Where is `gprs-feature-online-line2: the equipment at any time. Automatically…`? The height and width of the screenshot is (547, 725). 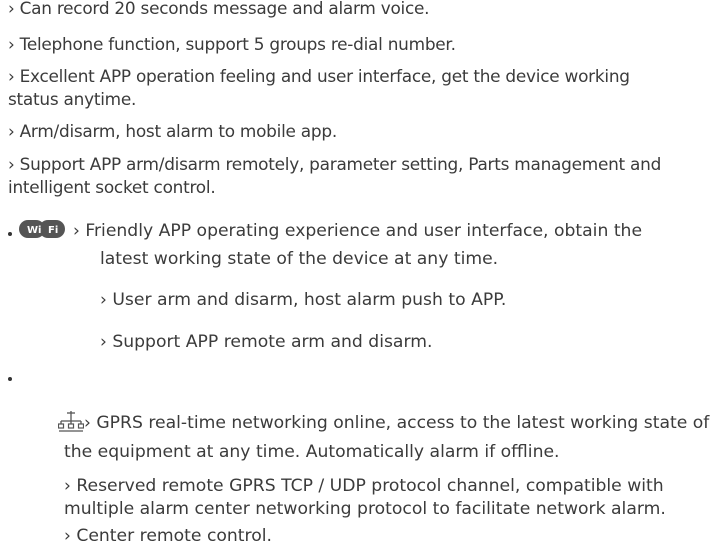 gprs-feature-online-line2: the equipment at any time. Automatically… is located at coordinates (312, 452).